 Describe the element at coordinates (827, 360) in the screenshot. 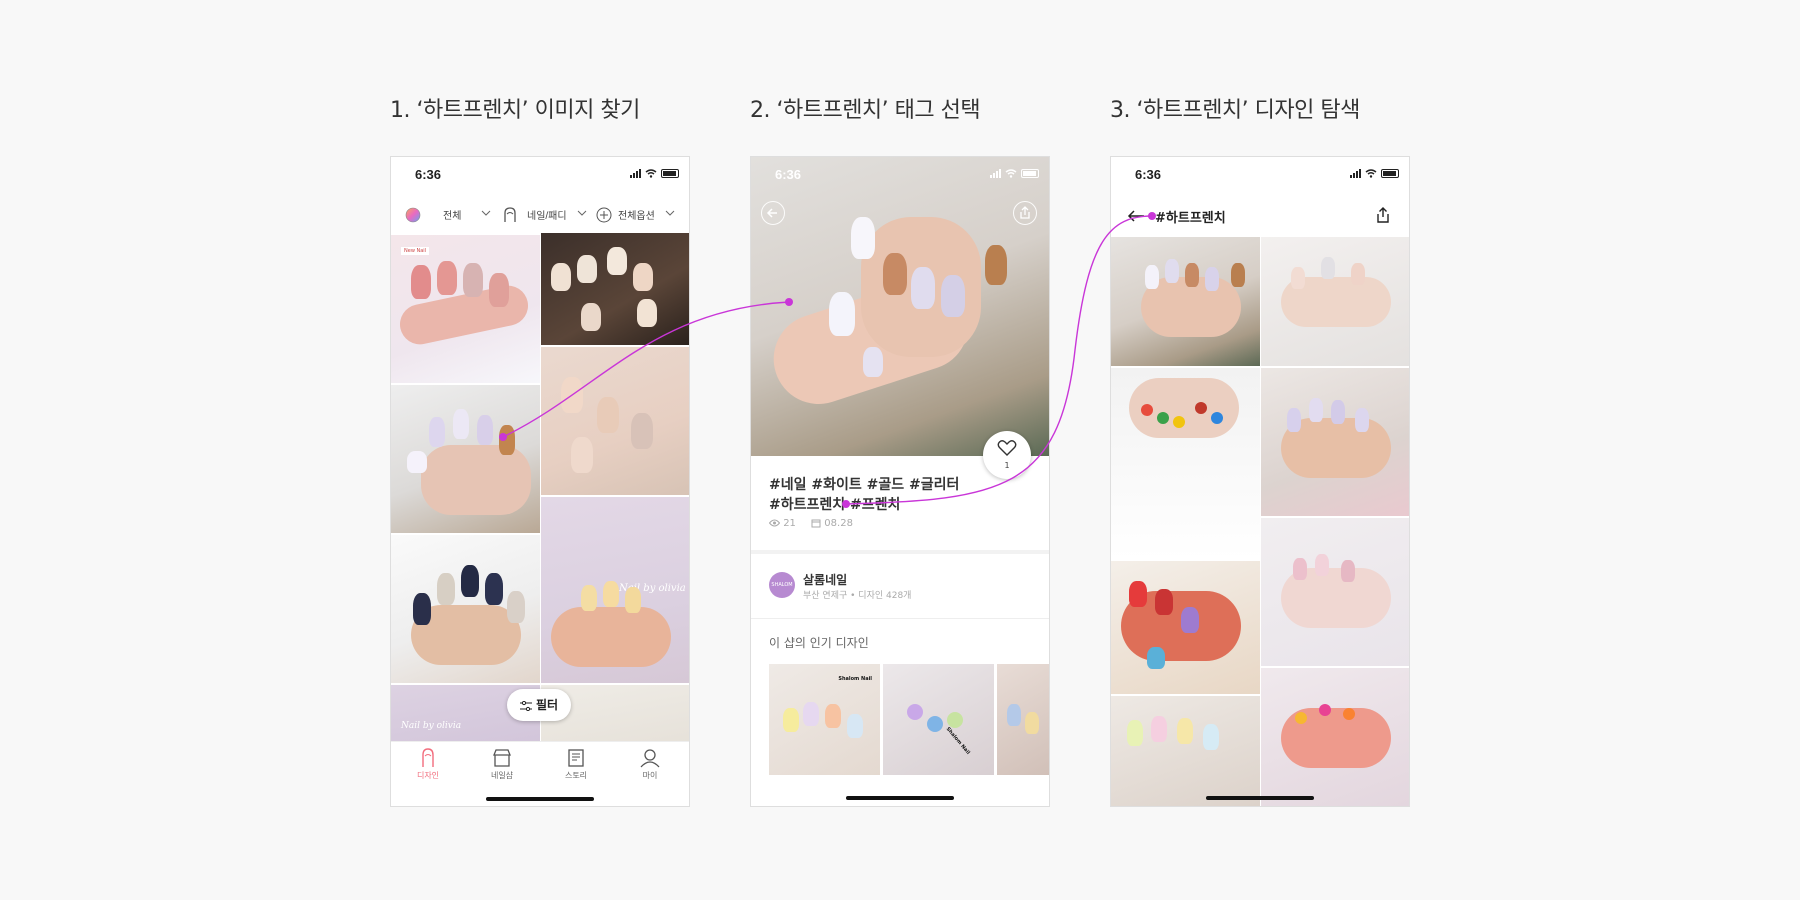

I see `flow-connectors` at that location.